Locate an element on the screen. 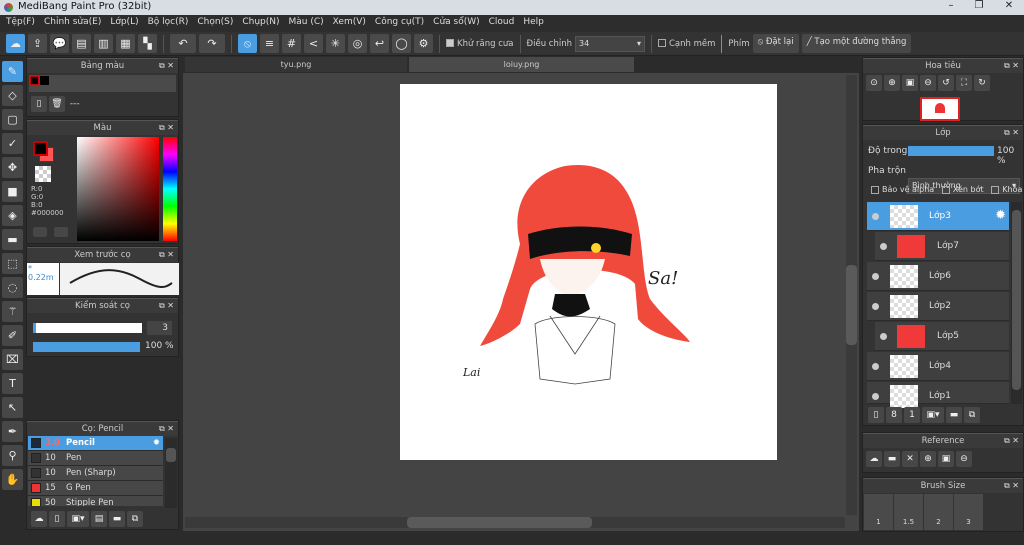  layer-item: Lớp5 is located at coordinates (942, 336).